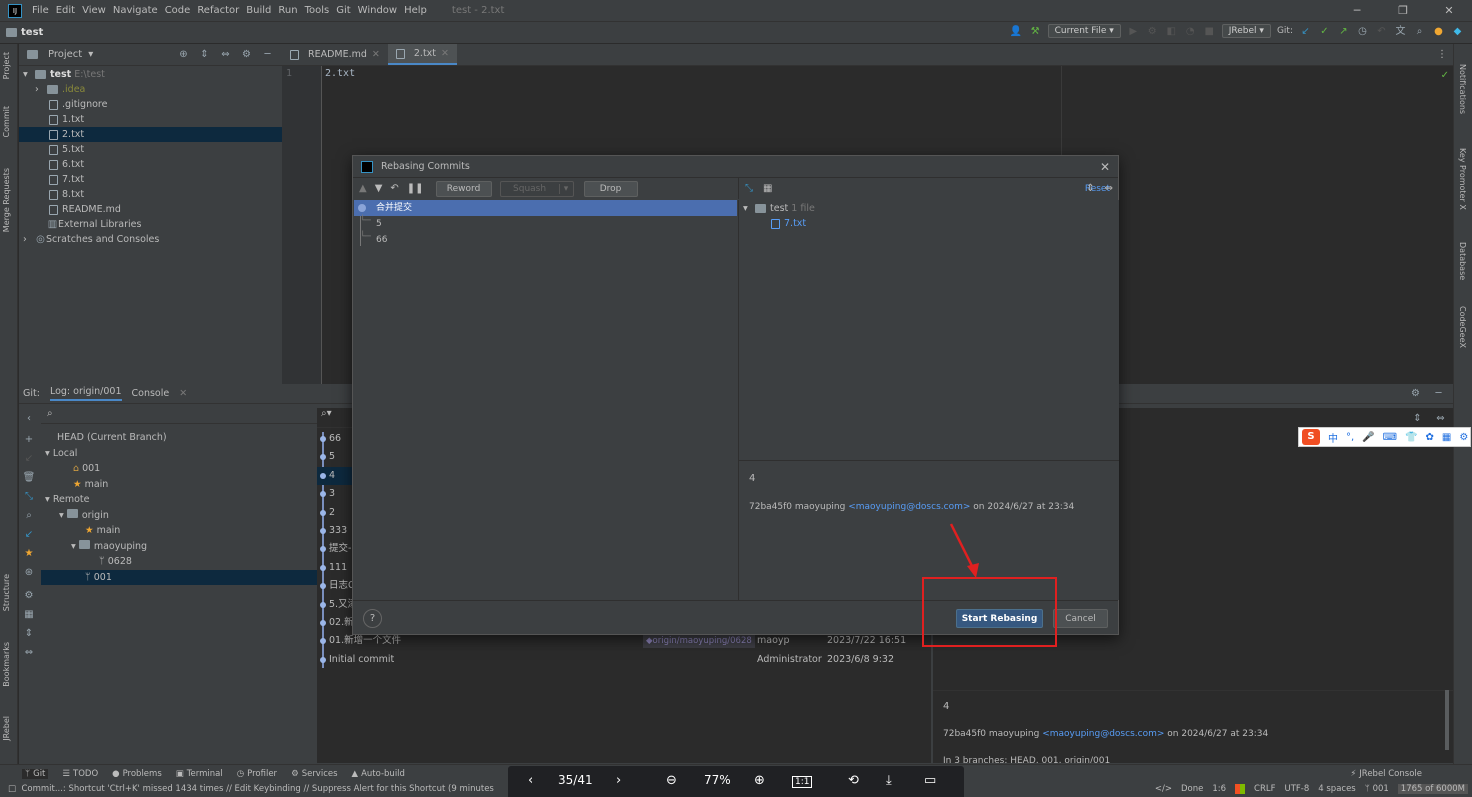  Describe the element at coordinates (1209, 31) in the screenshot. I see `stop-icon: ■` at that location.